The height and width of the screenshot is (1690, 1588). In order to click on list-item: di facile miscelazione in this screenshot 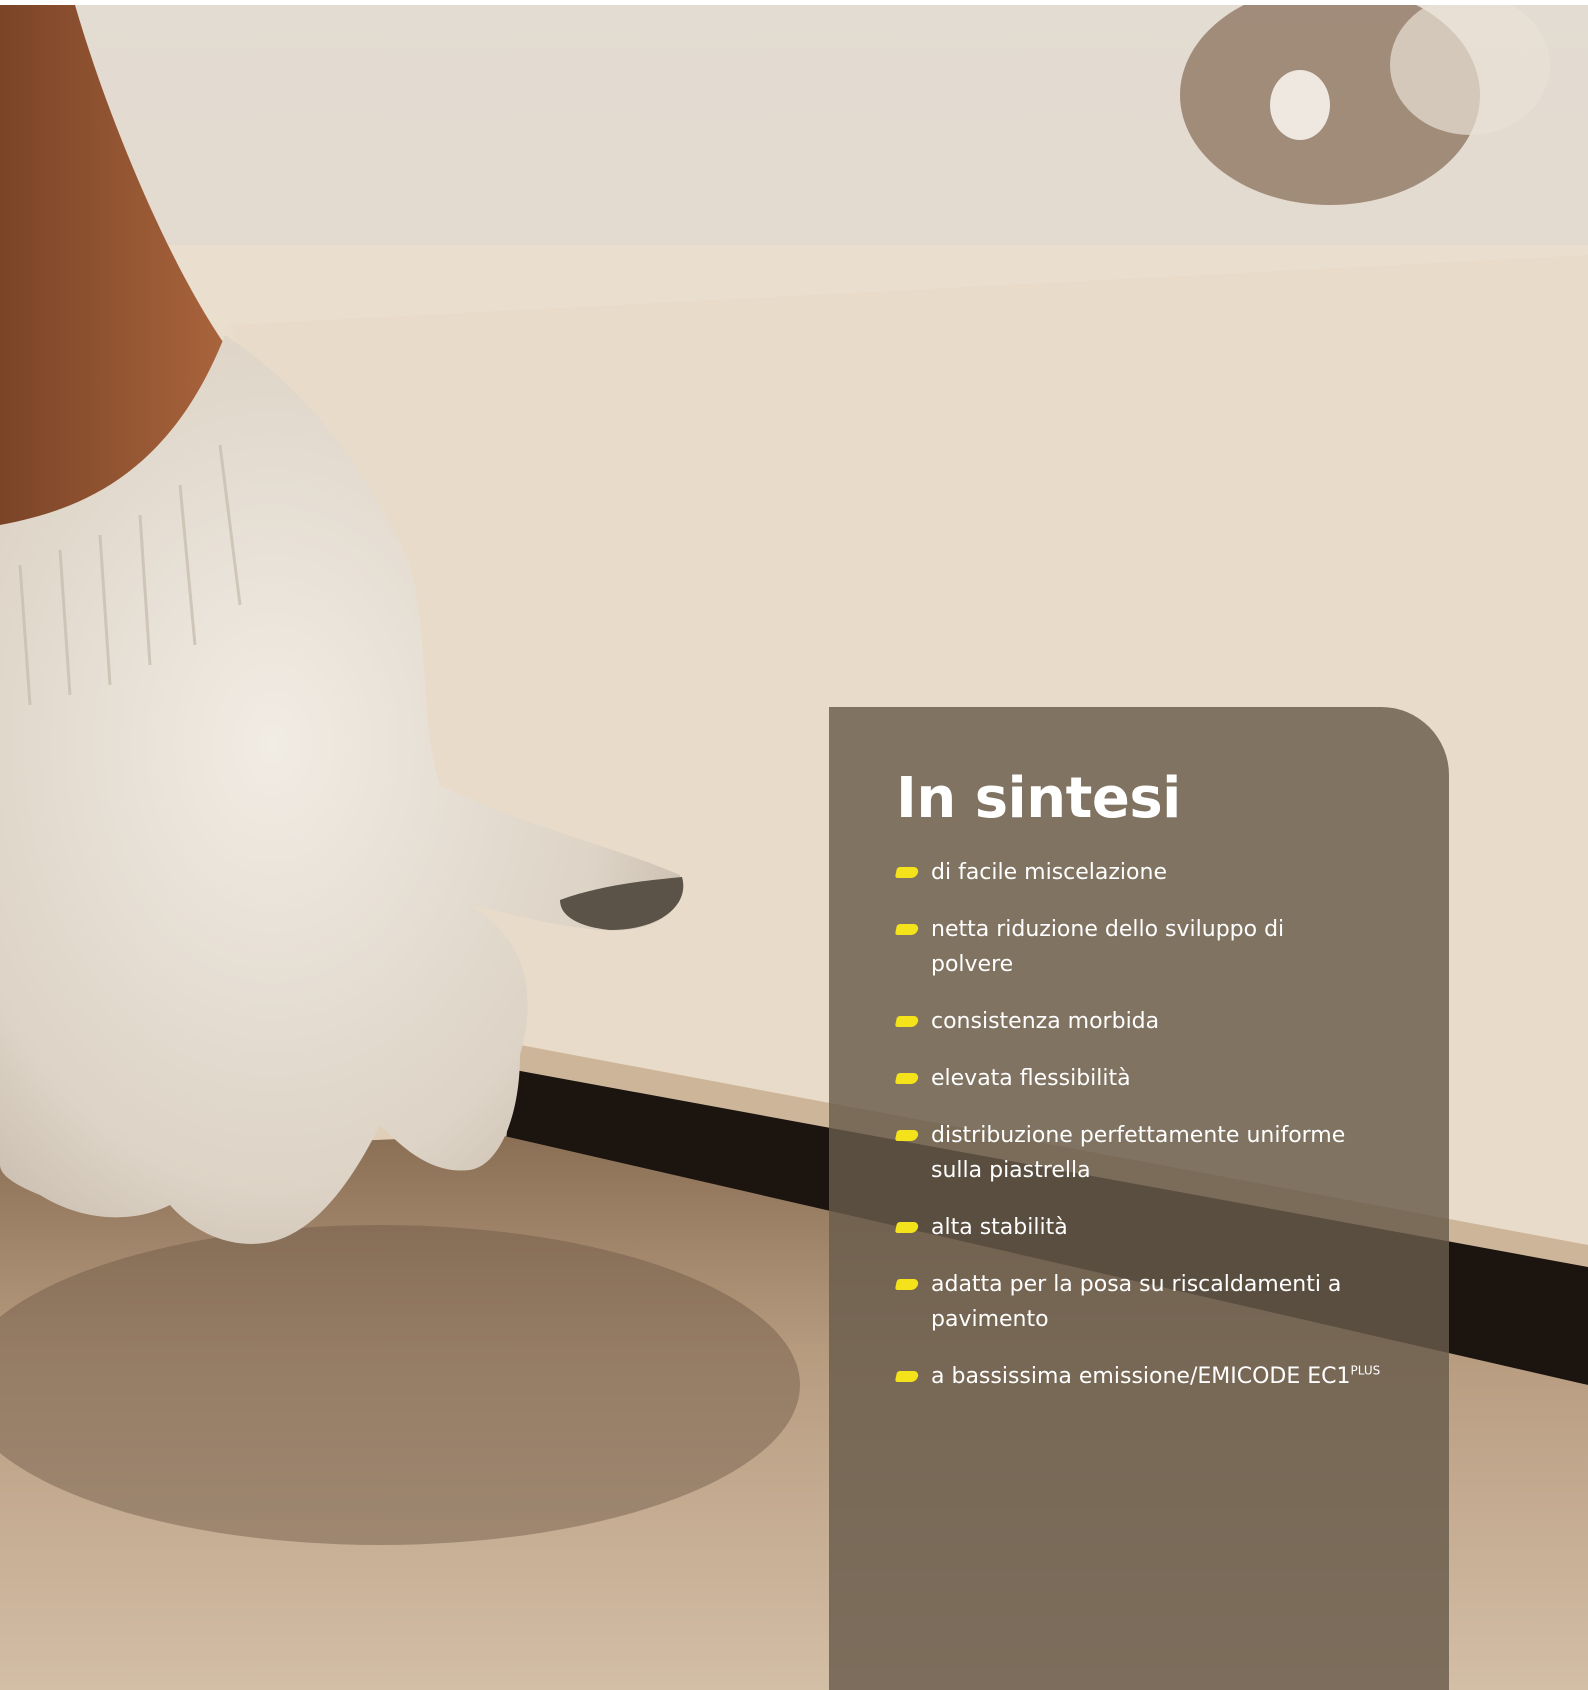, I will do `click(1122, 872)`.